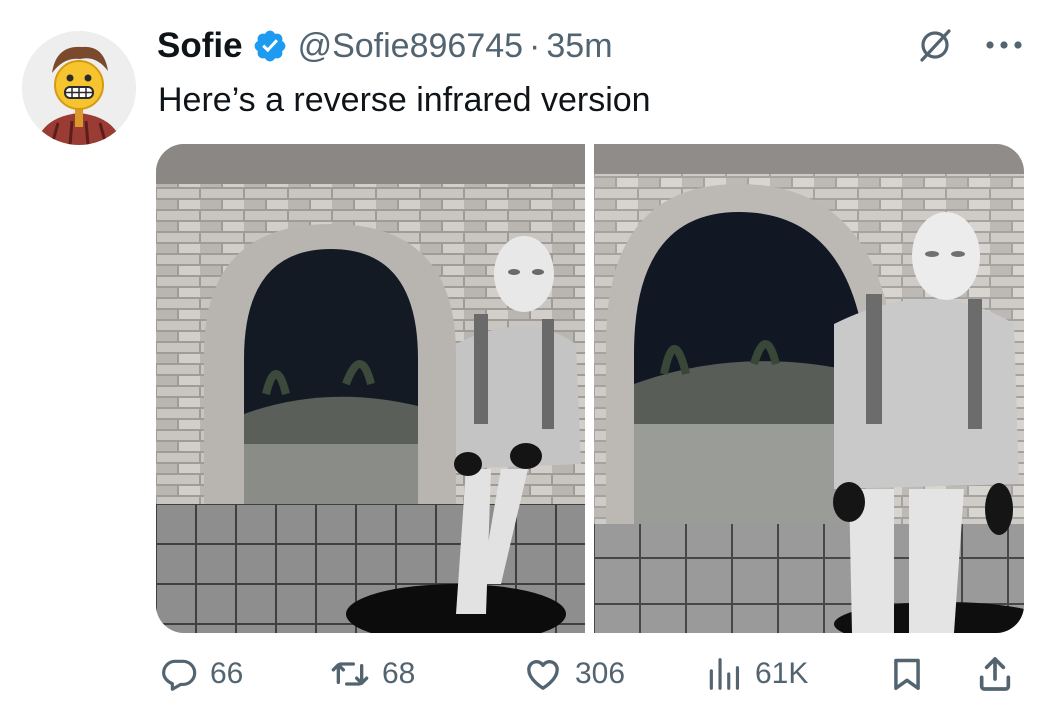 The width and height of the screenshot is (1046, 723). What do you see at coordinates (600, 673) in the screenshot?
I see `like-count: 306` at bounding box center [600, 673].